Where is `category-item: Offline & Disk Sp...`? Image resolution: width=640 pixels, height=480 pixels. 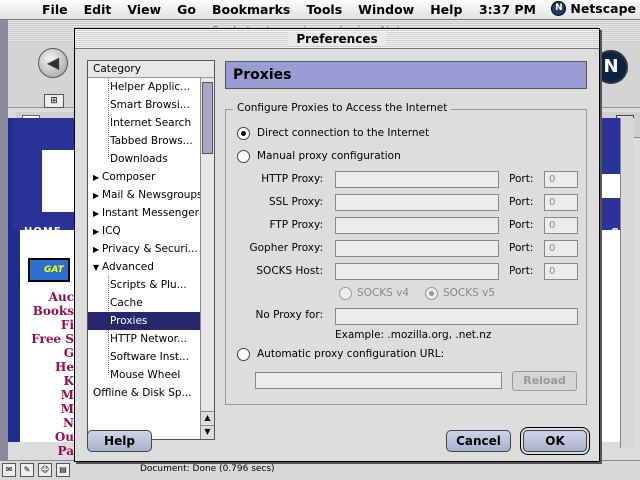 category-item: Offline & Disk Sp... is located at coordinates (144, 393).